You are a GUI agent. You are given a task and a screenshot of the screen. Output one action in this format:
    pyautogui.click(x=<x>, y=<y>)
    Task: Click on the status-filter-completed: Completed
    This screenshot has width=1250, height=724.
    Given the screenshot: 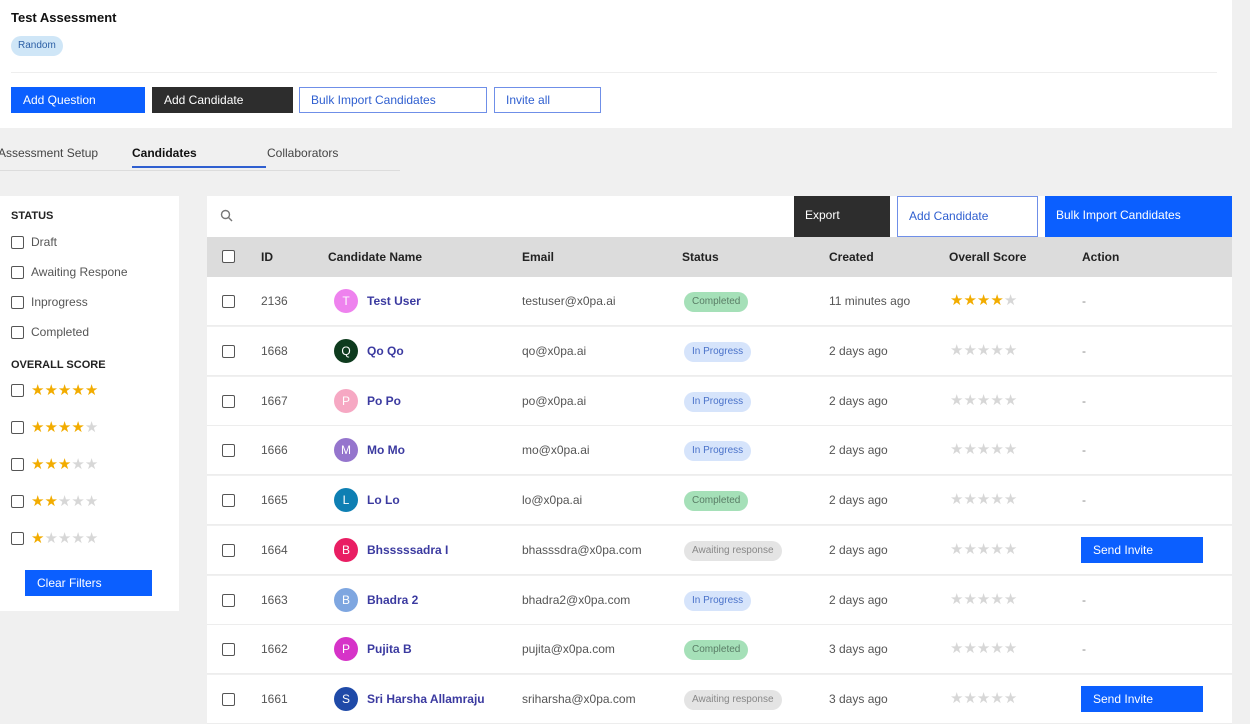 What is the action you would take?
    pyautogui.click(x=50, y=332)
    